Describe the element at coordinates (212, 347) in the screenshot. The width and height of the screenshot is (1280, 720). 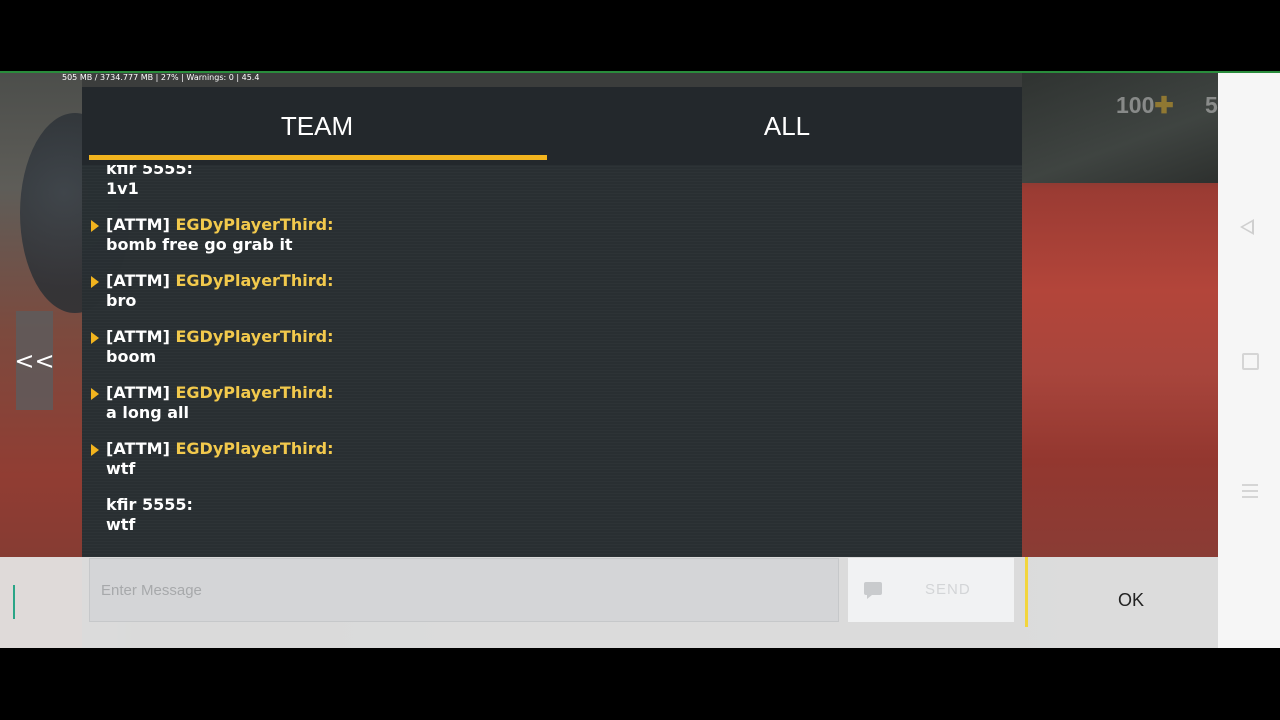
I see `chat-message: [ATTM] EGDyPlayerThird: boom` at that location.